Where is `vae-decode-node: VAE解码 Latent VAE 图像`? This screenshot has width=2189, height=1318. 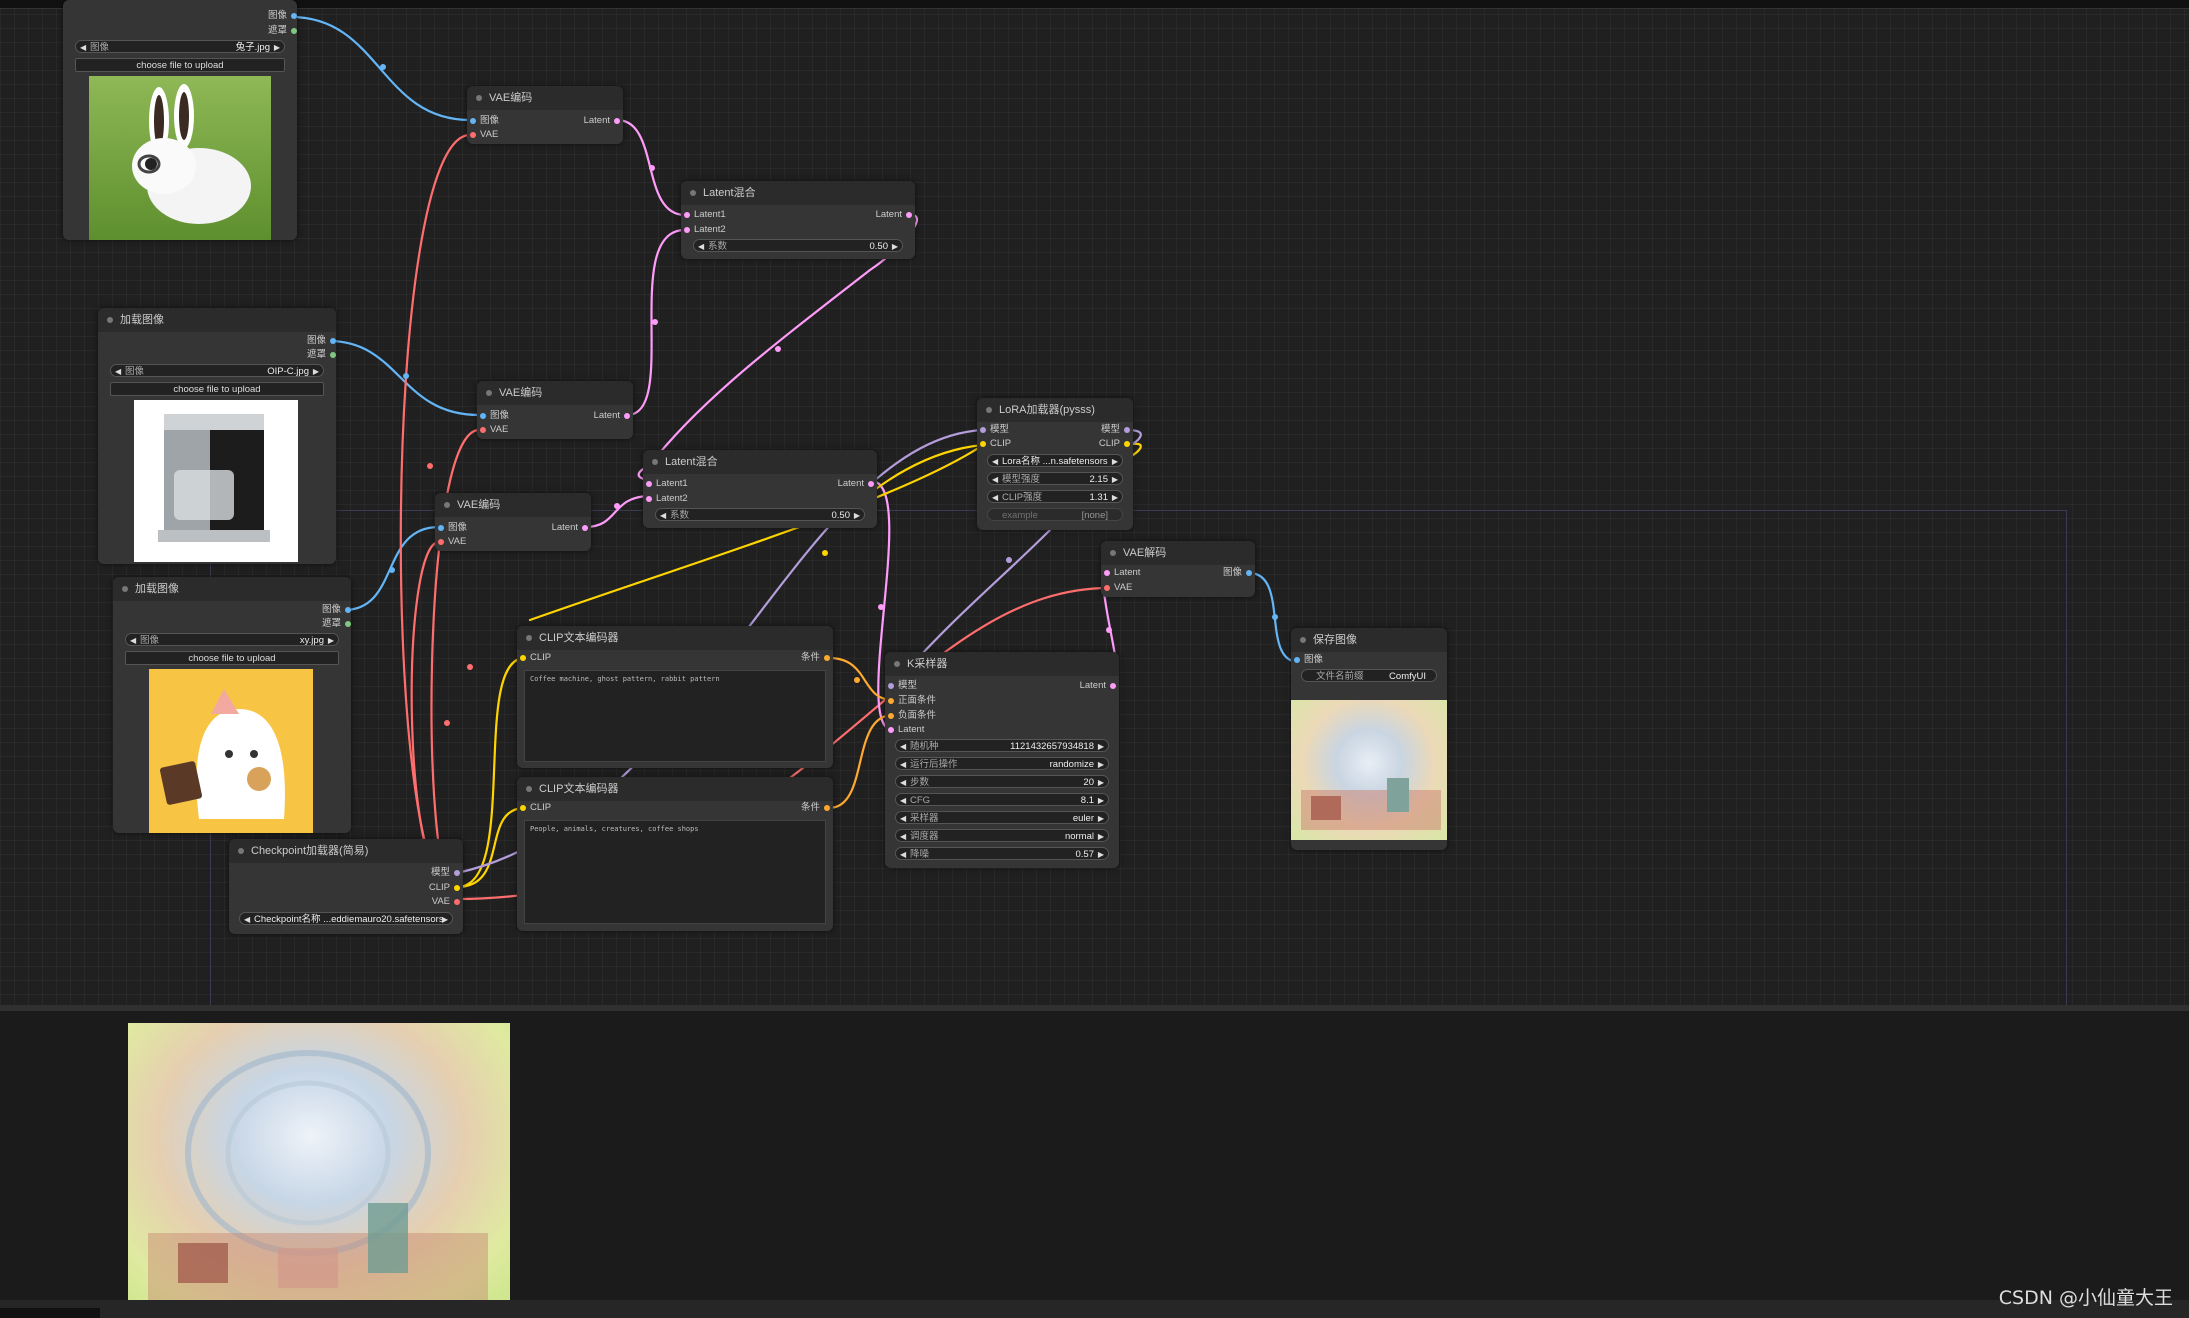
vae-decode-node: VAE解码 Latent VAE 图像 is located at coordinates (1178, 569).